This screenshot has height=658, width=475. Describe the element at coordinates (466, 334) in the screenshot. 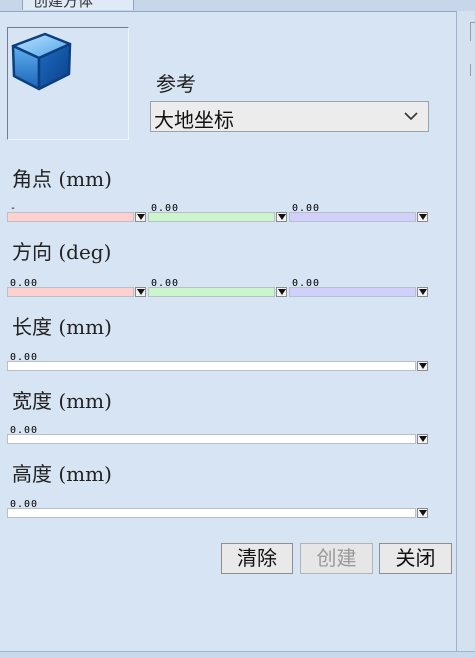

I see `side-strip` at that location.